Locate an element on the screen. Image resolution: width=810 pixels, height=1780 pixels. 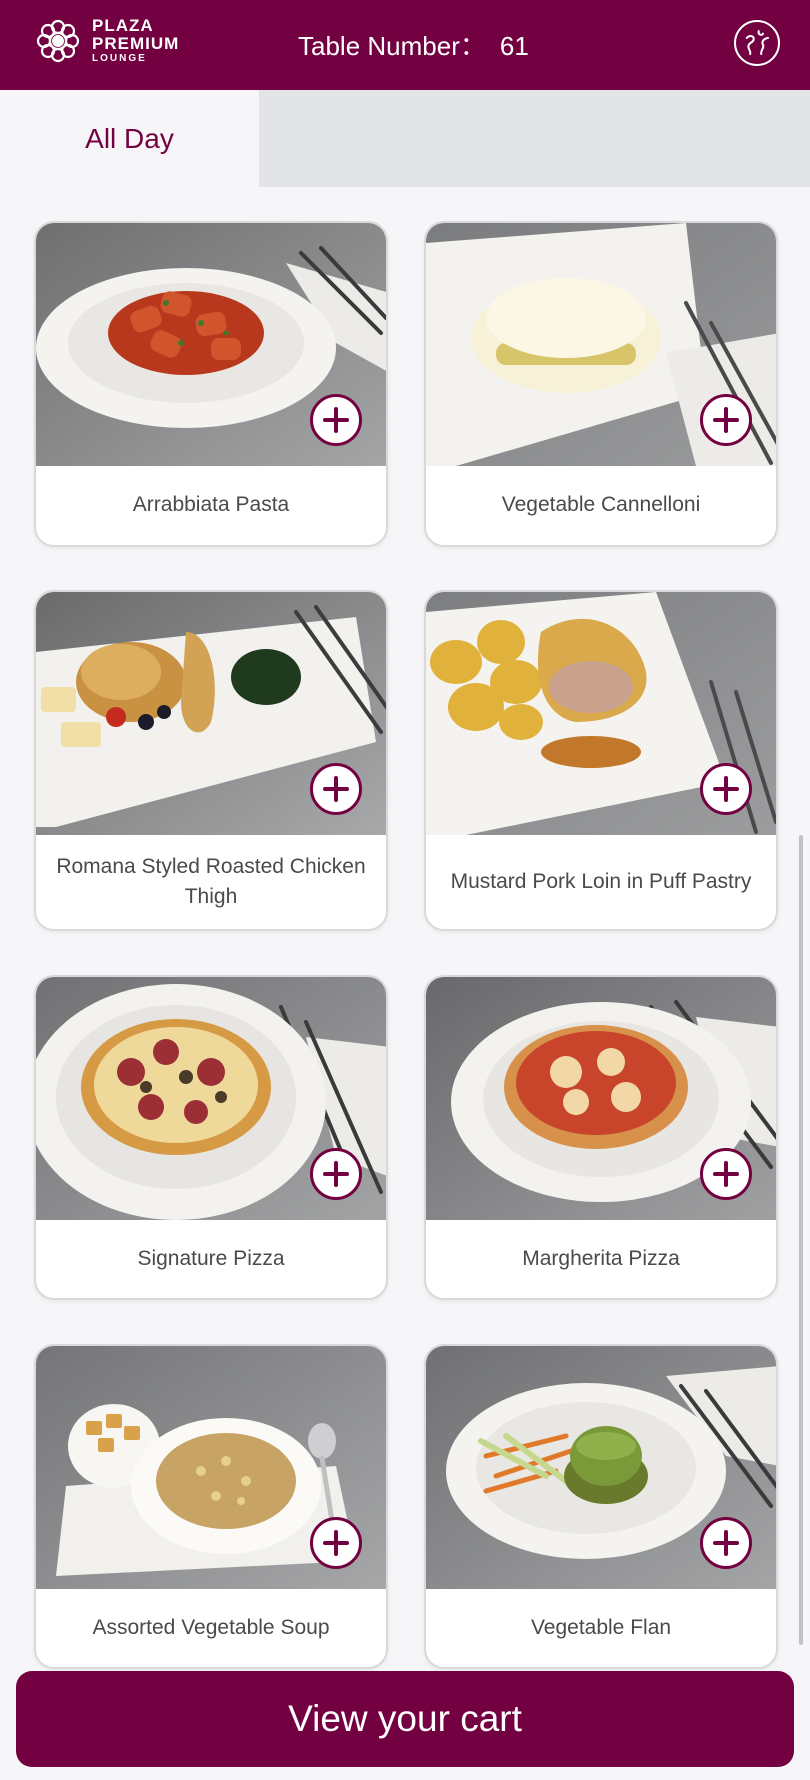
table-number-display: Table Number： 61 is located at coordinates (413, 44).